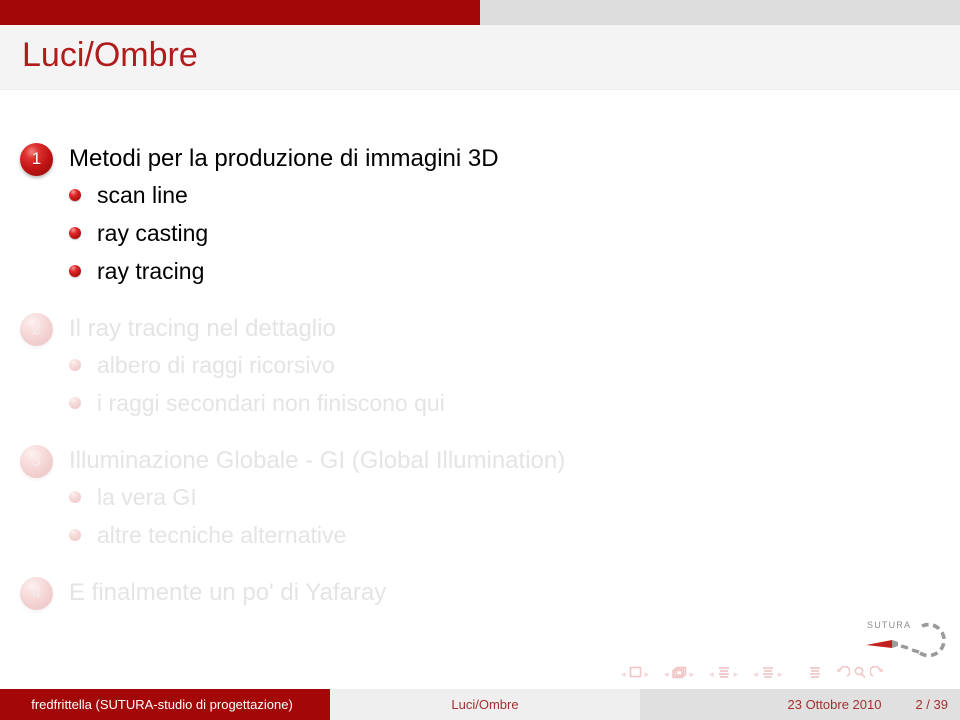 This screenshot has height=720, width=960. What do you see at coordinates (876, 674) in the screenshot?
I see `go-forward-icon` at bounding box center [876, 674].